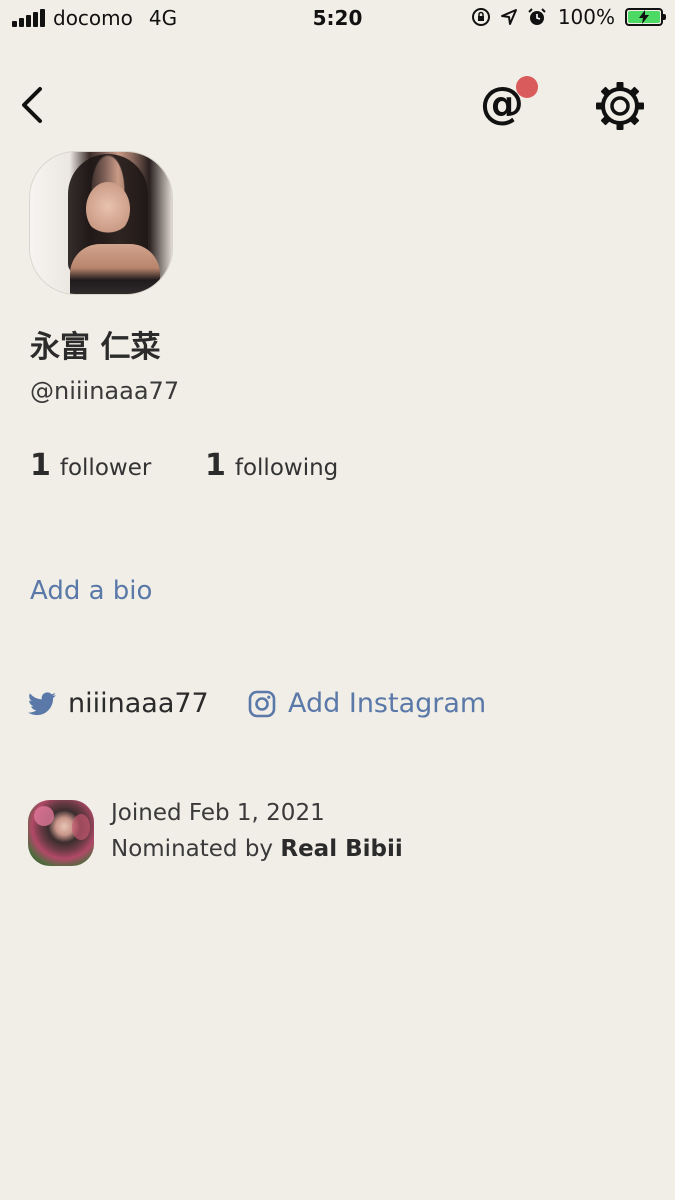 This screenshot has width=675, height=1200. I want to click on twitter-handle: niiinaaa77, so click(138, 703).